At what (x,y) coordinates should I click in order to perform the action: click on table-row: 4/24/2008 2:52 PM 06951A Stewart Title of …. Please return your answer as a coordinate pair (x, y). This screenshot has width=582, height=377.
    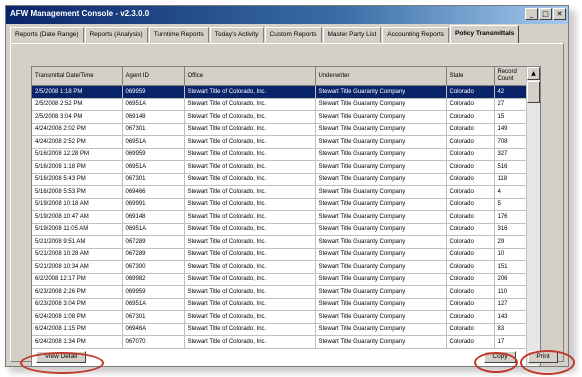
    Looking at the image, I should click on (281, 142).